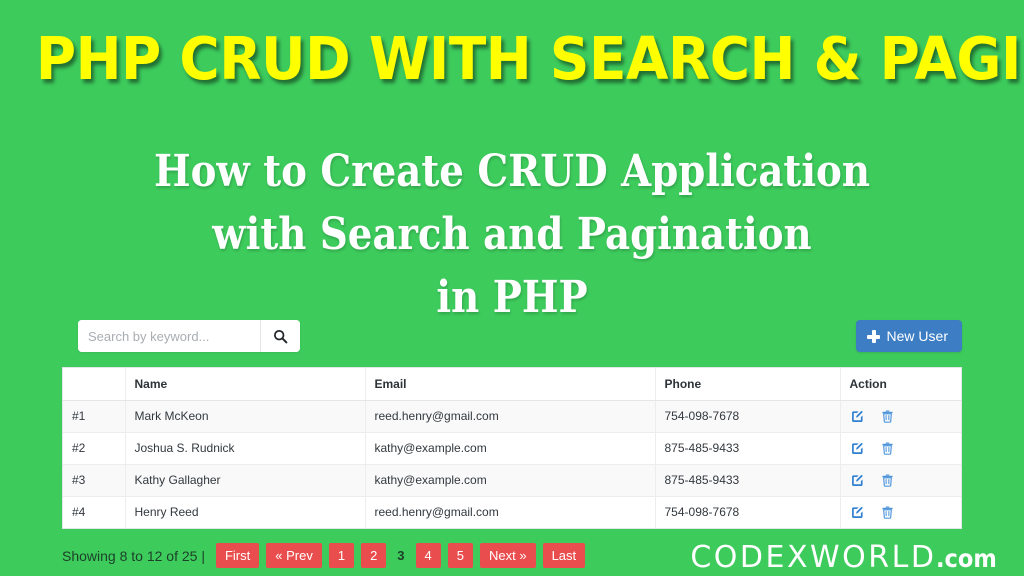  What do you see at coordinates (813, 557) in the screenshot?
I see `logo-name: CODEXWORLD` at bounding box center [813, 557].